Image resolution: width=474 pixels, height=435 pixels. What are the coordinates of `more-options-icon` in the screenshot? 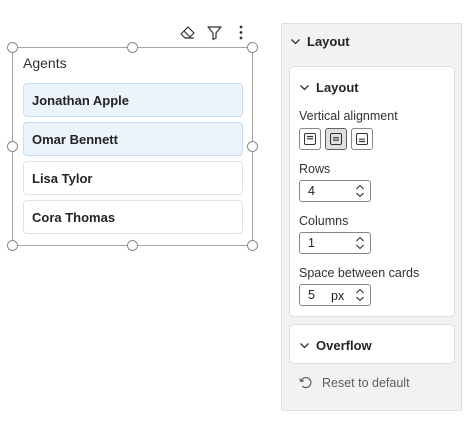 It's located at (241, 32).